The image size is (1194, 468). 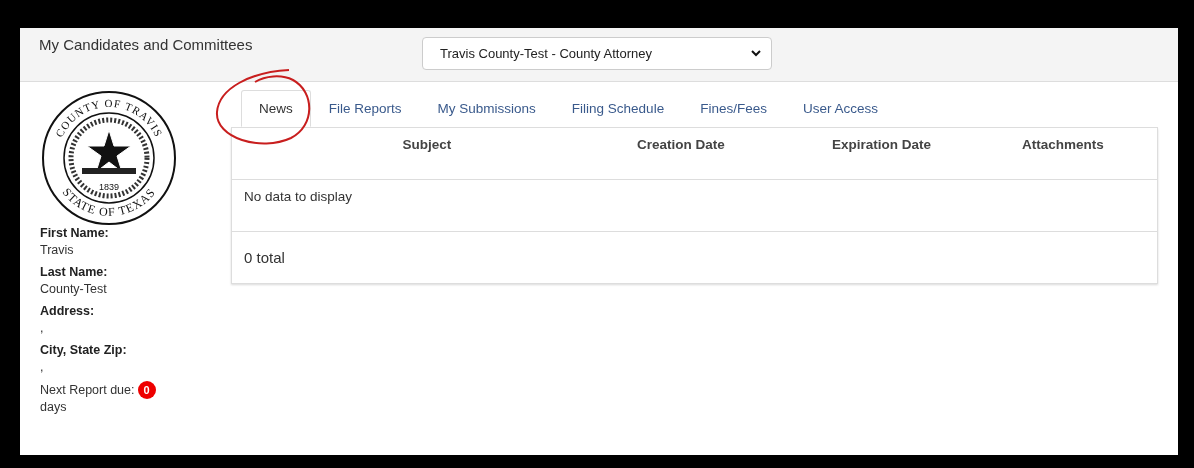 What do you see at coordinates (1082, 153) in the screenshot?
I see `column-header: Attachments` at bounding box center [1082, 153].